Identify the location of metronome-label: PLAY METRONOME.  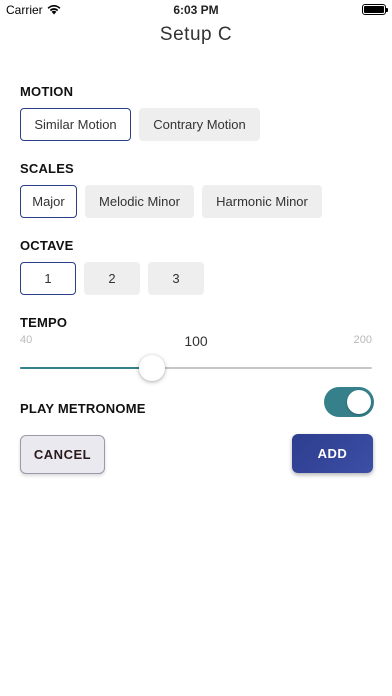
(83, 408).